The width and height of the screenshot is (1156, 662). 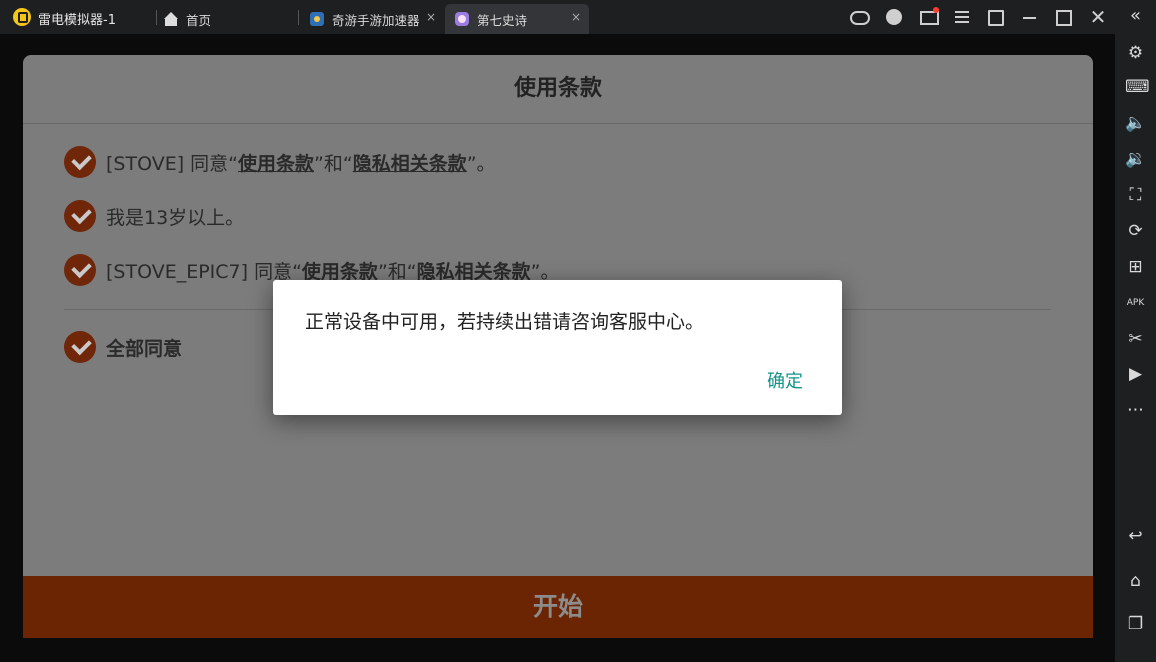 What do you see at coordinates (1135, 53) in the screenshot?
I see `settings-icon: ⚙` at bounding box center [1135, 53].